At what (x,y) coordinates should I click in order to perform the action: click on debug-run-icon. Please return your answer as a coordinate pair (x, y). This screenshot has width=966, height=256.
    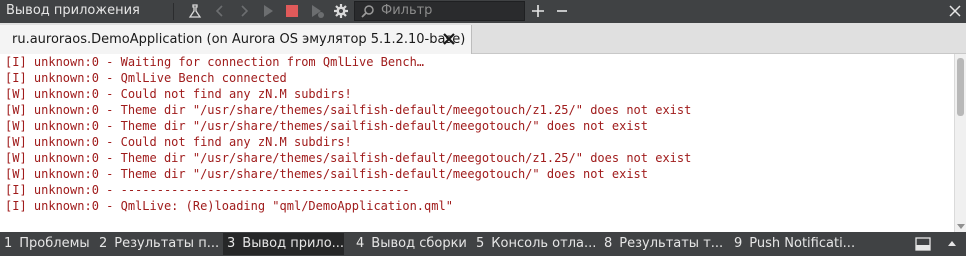
    Looking at the image, I should click on (317, 11).